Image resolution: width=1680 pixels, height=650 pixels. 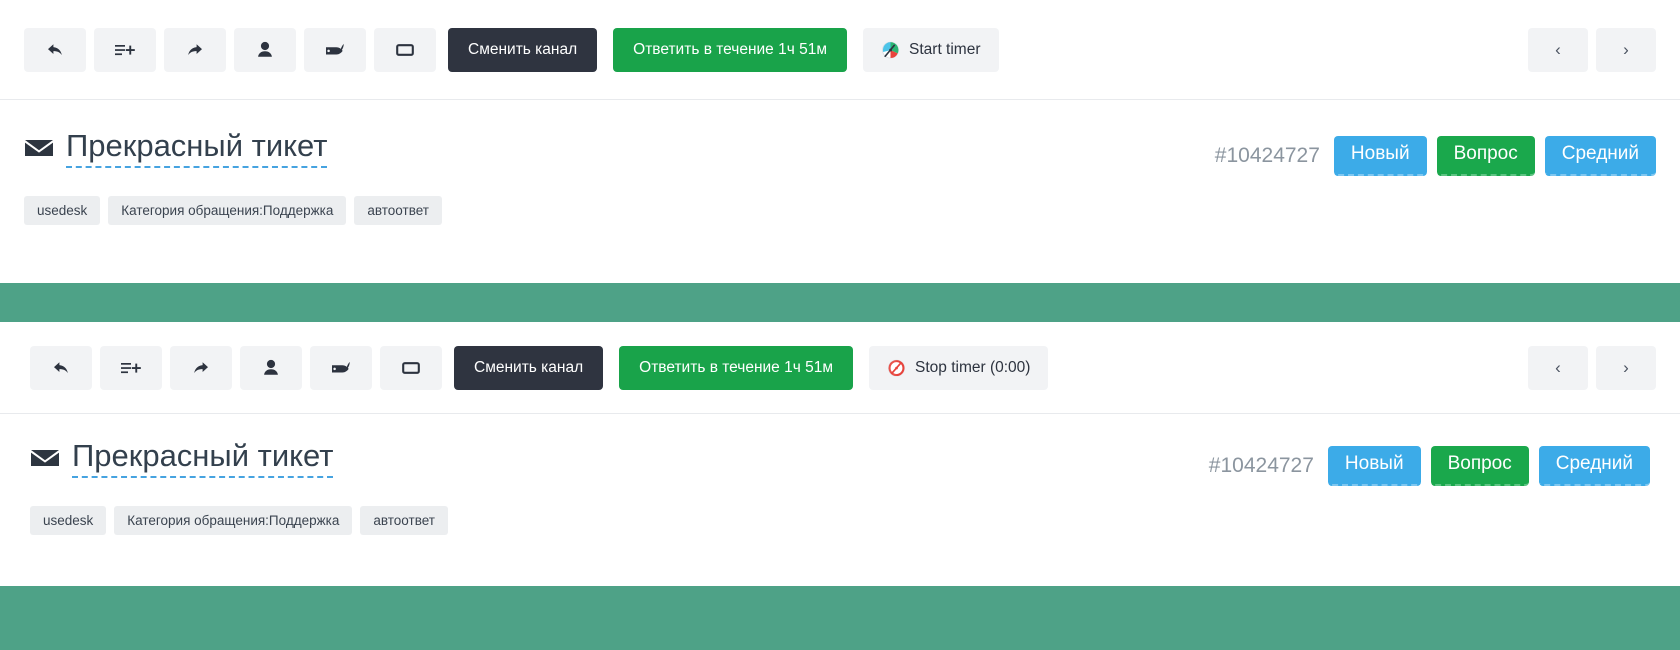 I want to click on start-timer-button: Start timer, so click(x=931, y=49).